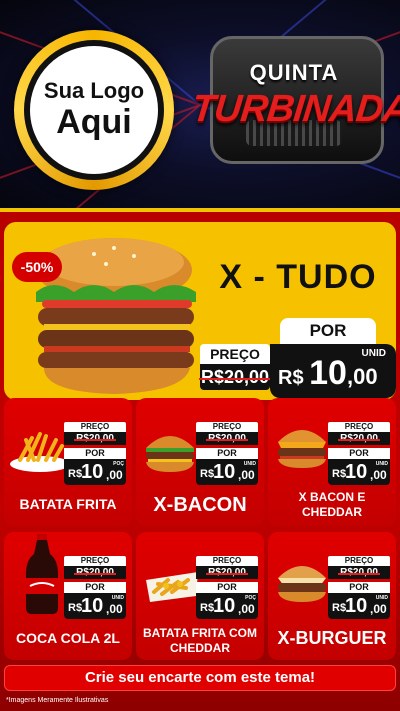 The image size is (400, 711). I want to click on cheddar-fries-icon, so click(172, 587).